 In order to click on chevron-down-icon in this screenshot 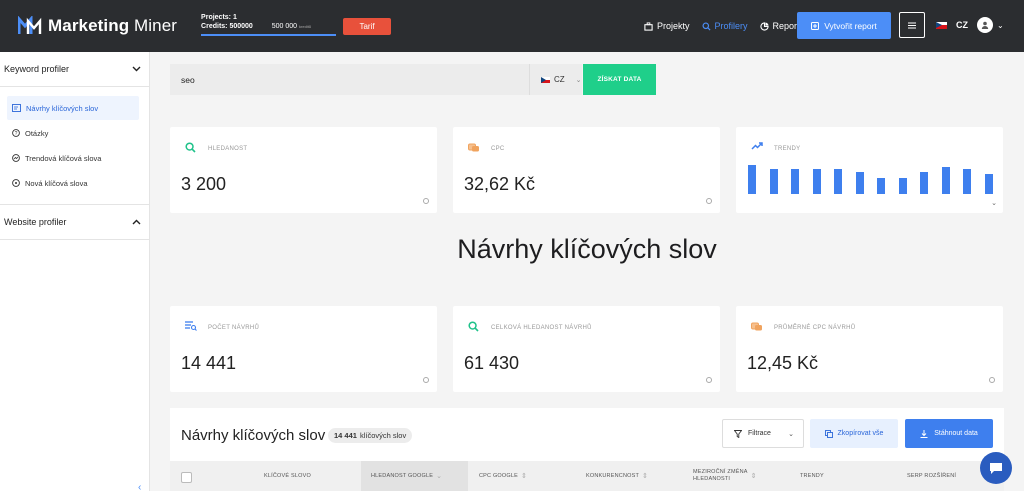, I will do `click(136, 69)`.